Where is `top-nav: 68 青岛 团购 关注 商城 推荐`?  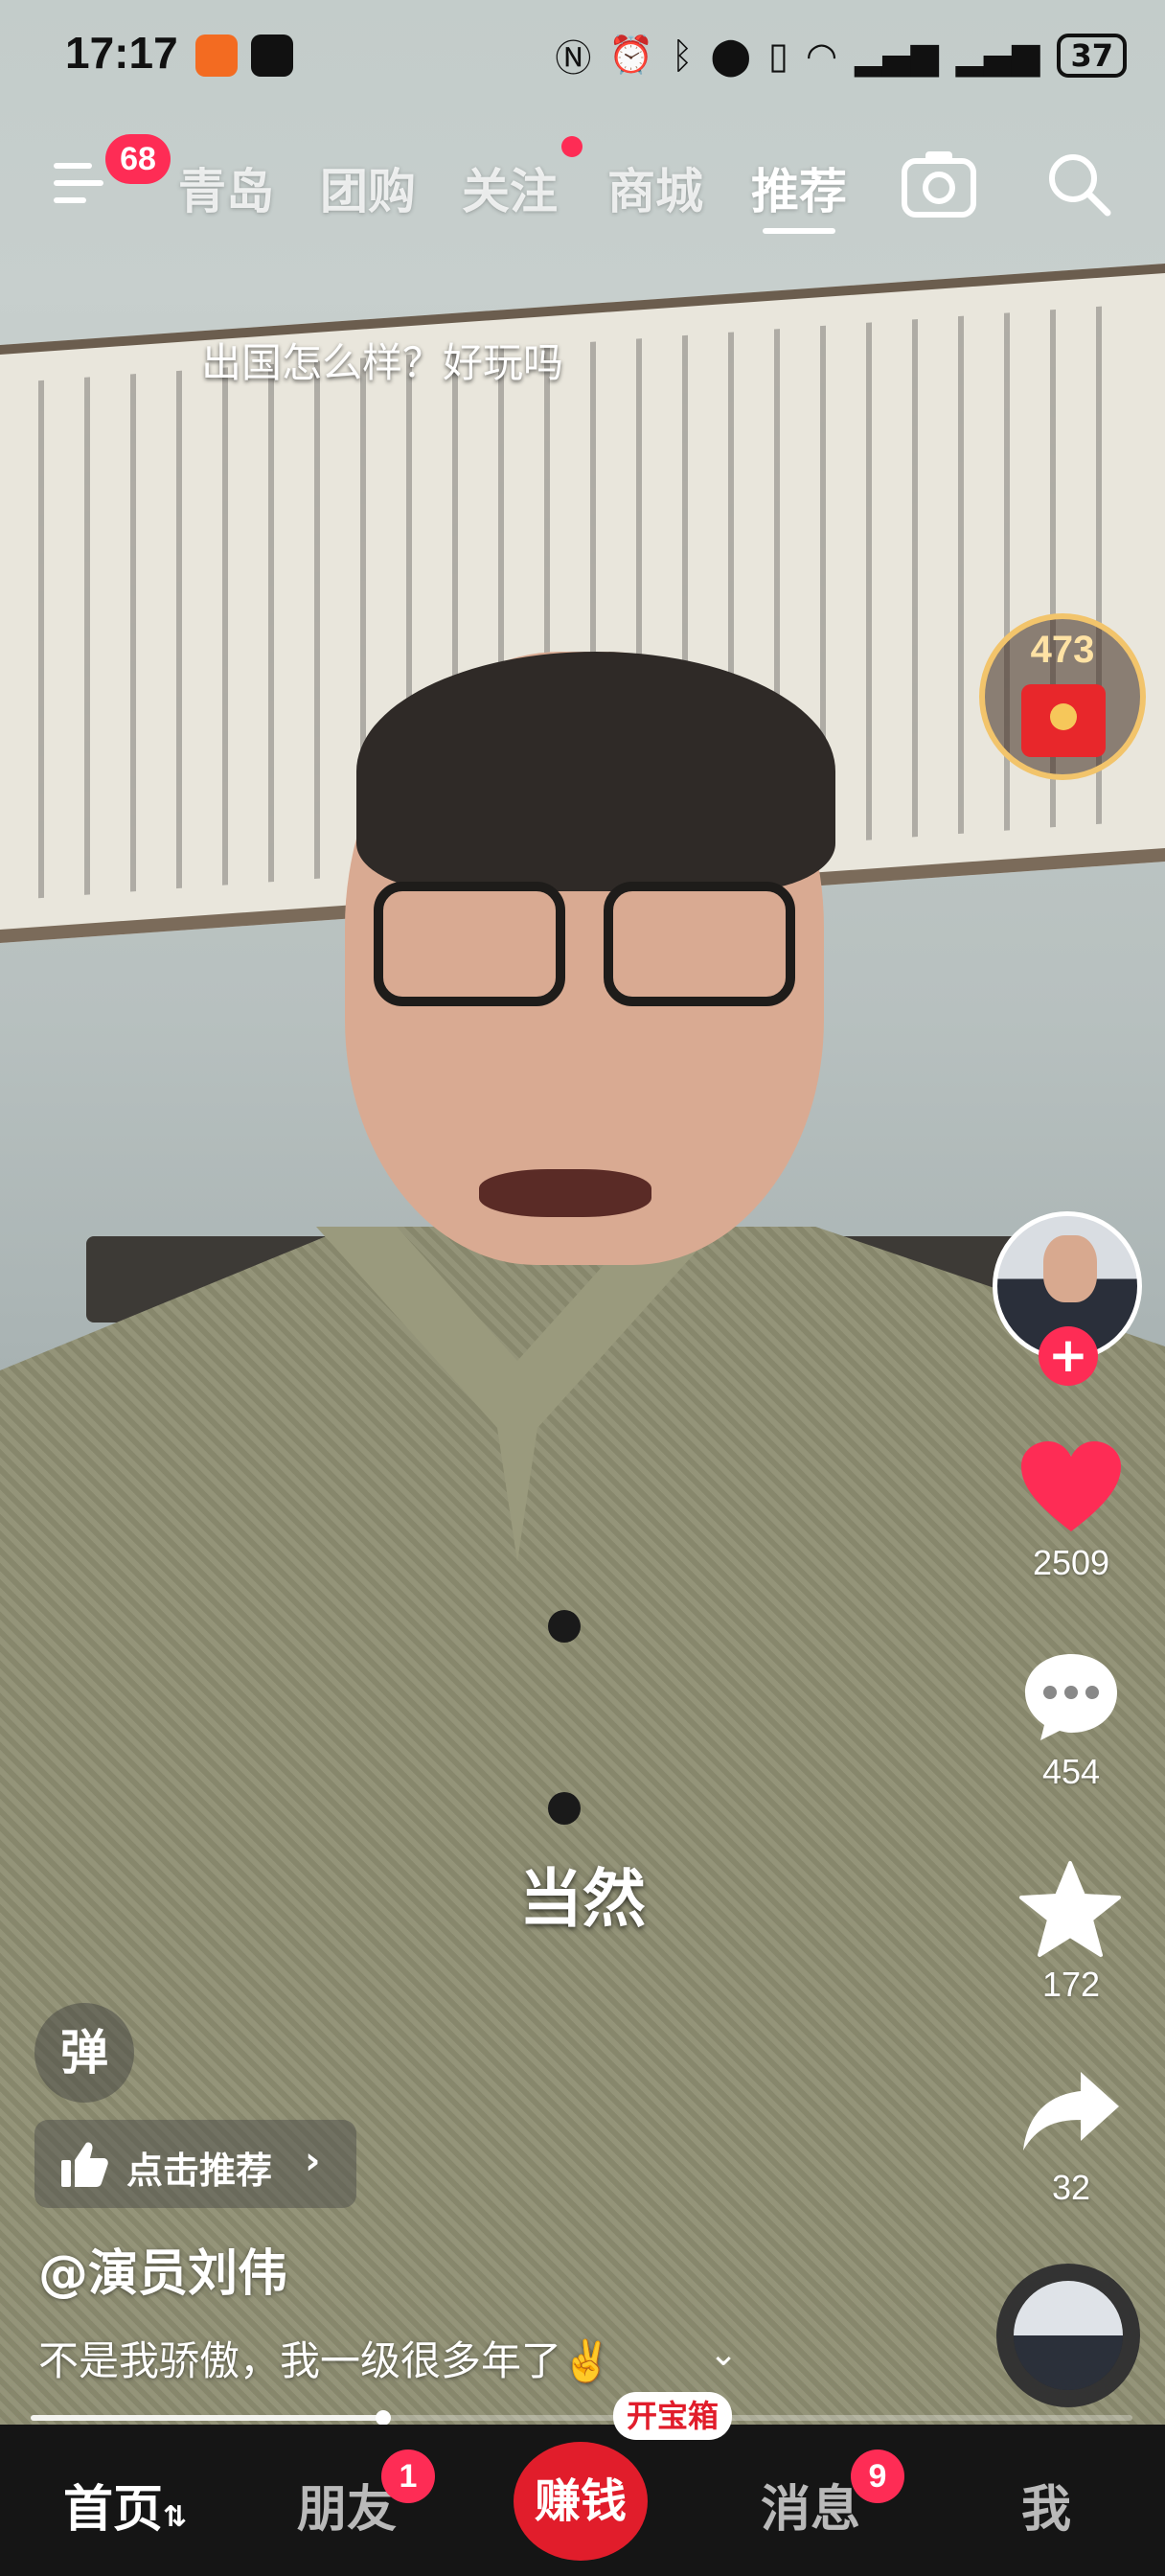 top-nav: 68 青岛 团购 关注 商城 推荐 is located at coordinates (582, 187).